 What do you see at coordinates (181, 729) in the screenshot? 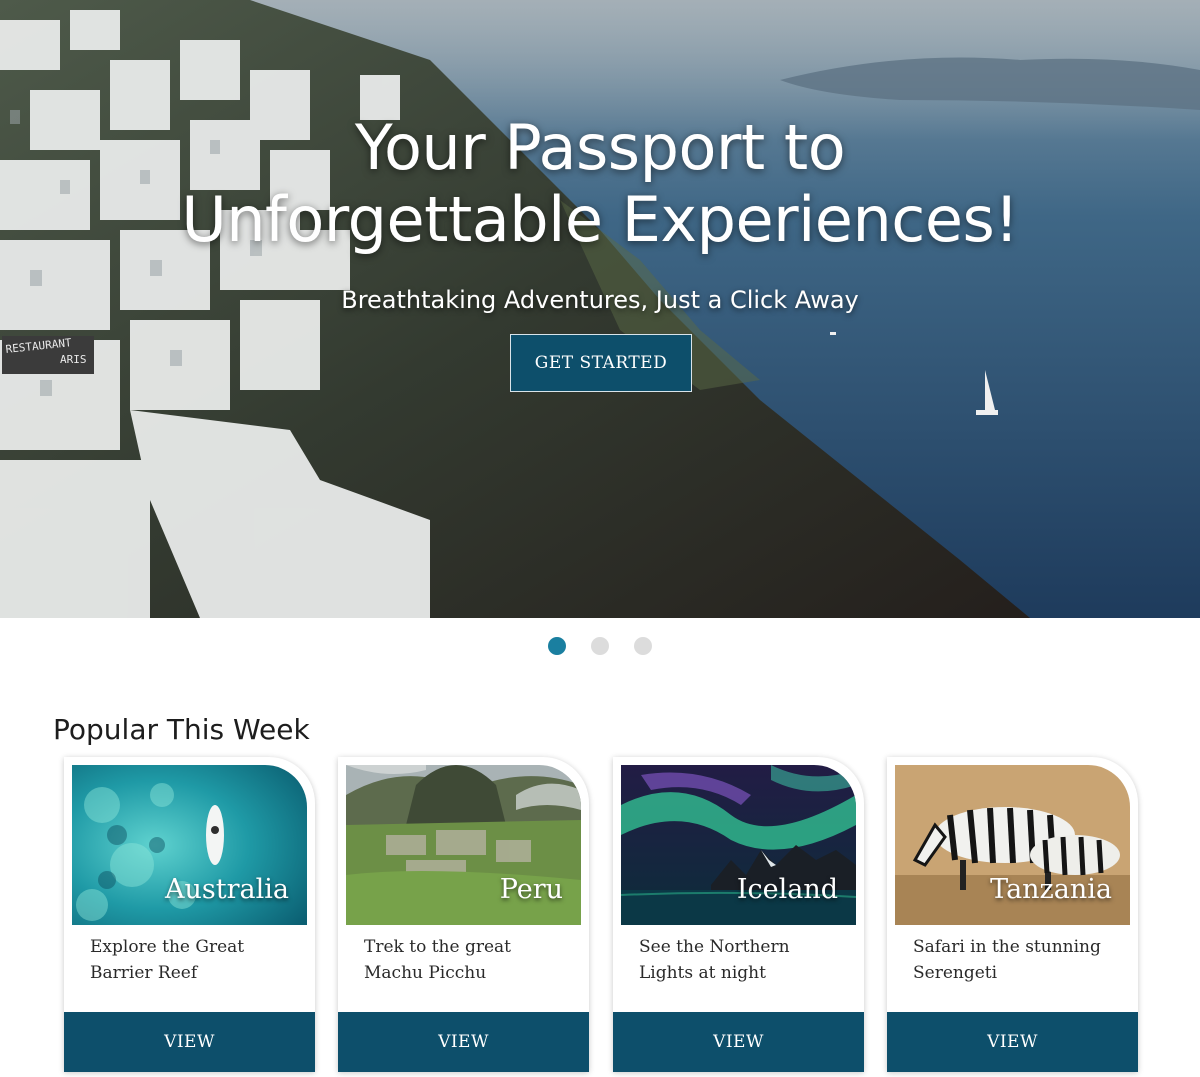
I see `section-title: Popular This Week` at bounding box center [181, 729].